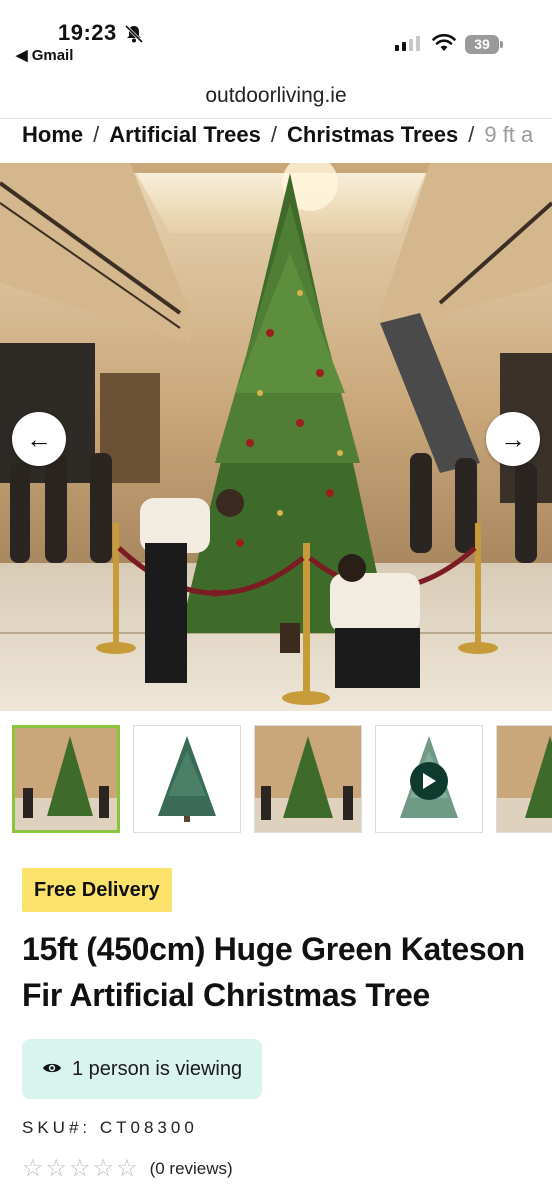  Describe the element at coordinates (52, 1069) in the screenshot. I see `eye-icon` at that location.